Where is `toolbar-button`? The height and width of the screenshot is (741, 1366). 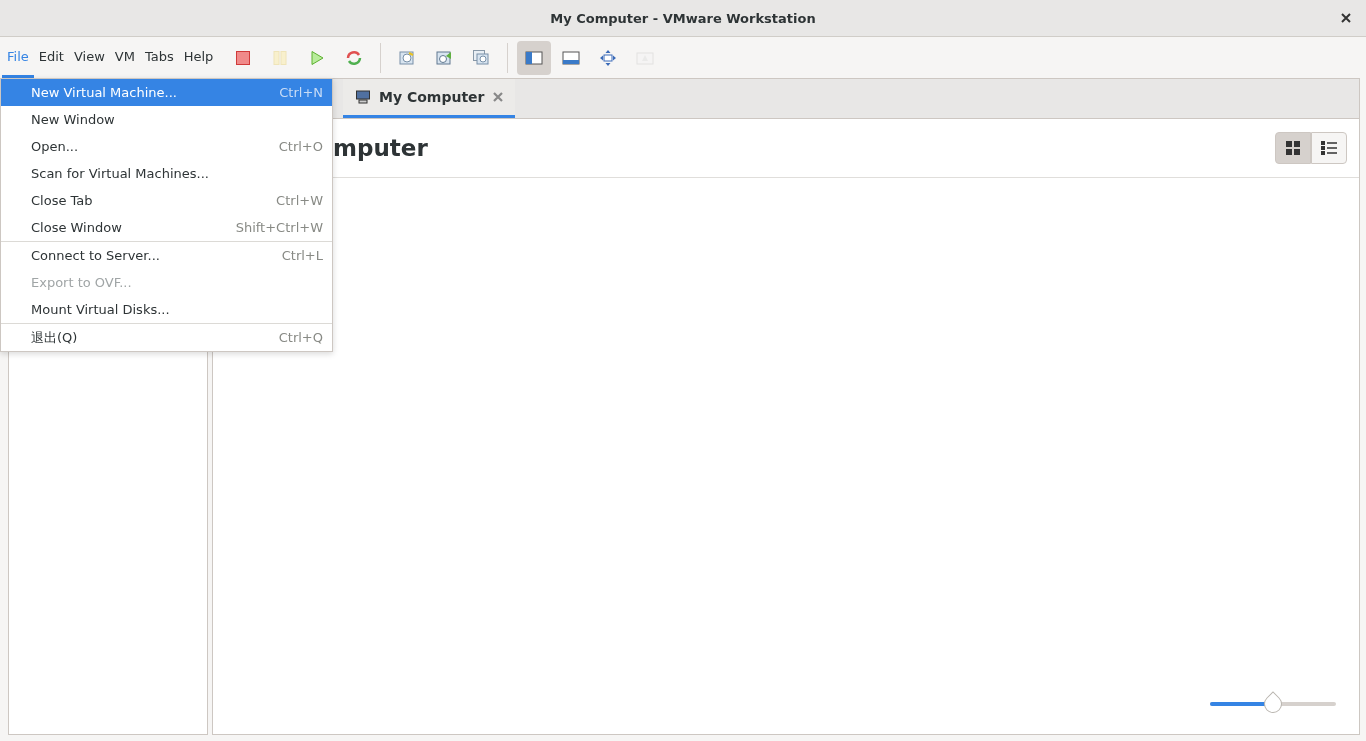
toolbar-button is located at coordinates (534, 57).